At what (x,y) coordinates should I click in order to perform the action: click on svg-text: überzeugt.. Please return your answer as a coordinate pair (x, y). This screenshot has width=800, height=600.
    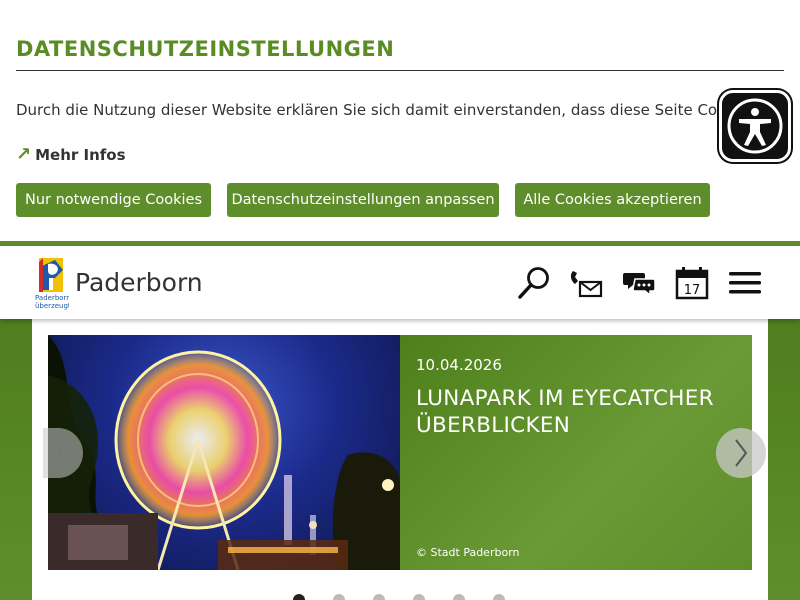
    Looking at the image, I should click on (52, 306).